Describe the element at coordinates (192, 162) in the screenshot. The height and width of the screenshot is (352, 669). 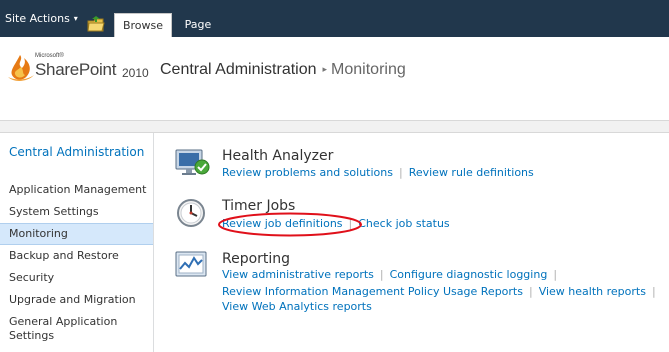
I see `health-analyzer-icon` at that location.